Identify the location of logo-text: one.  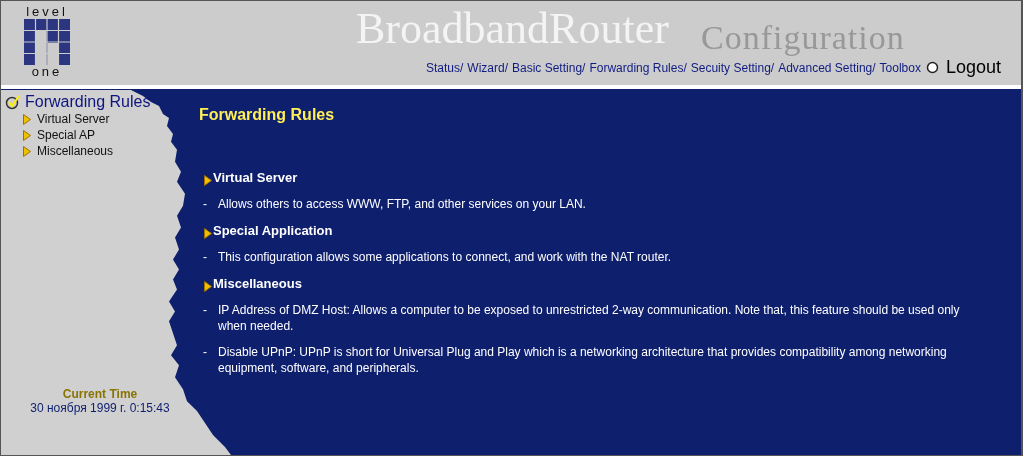
(47, 72).